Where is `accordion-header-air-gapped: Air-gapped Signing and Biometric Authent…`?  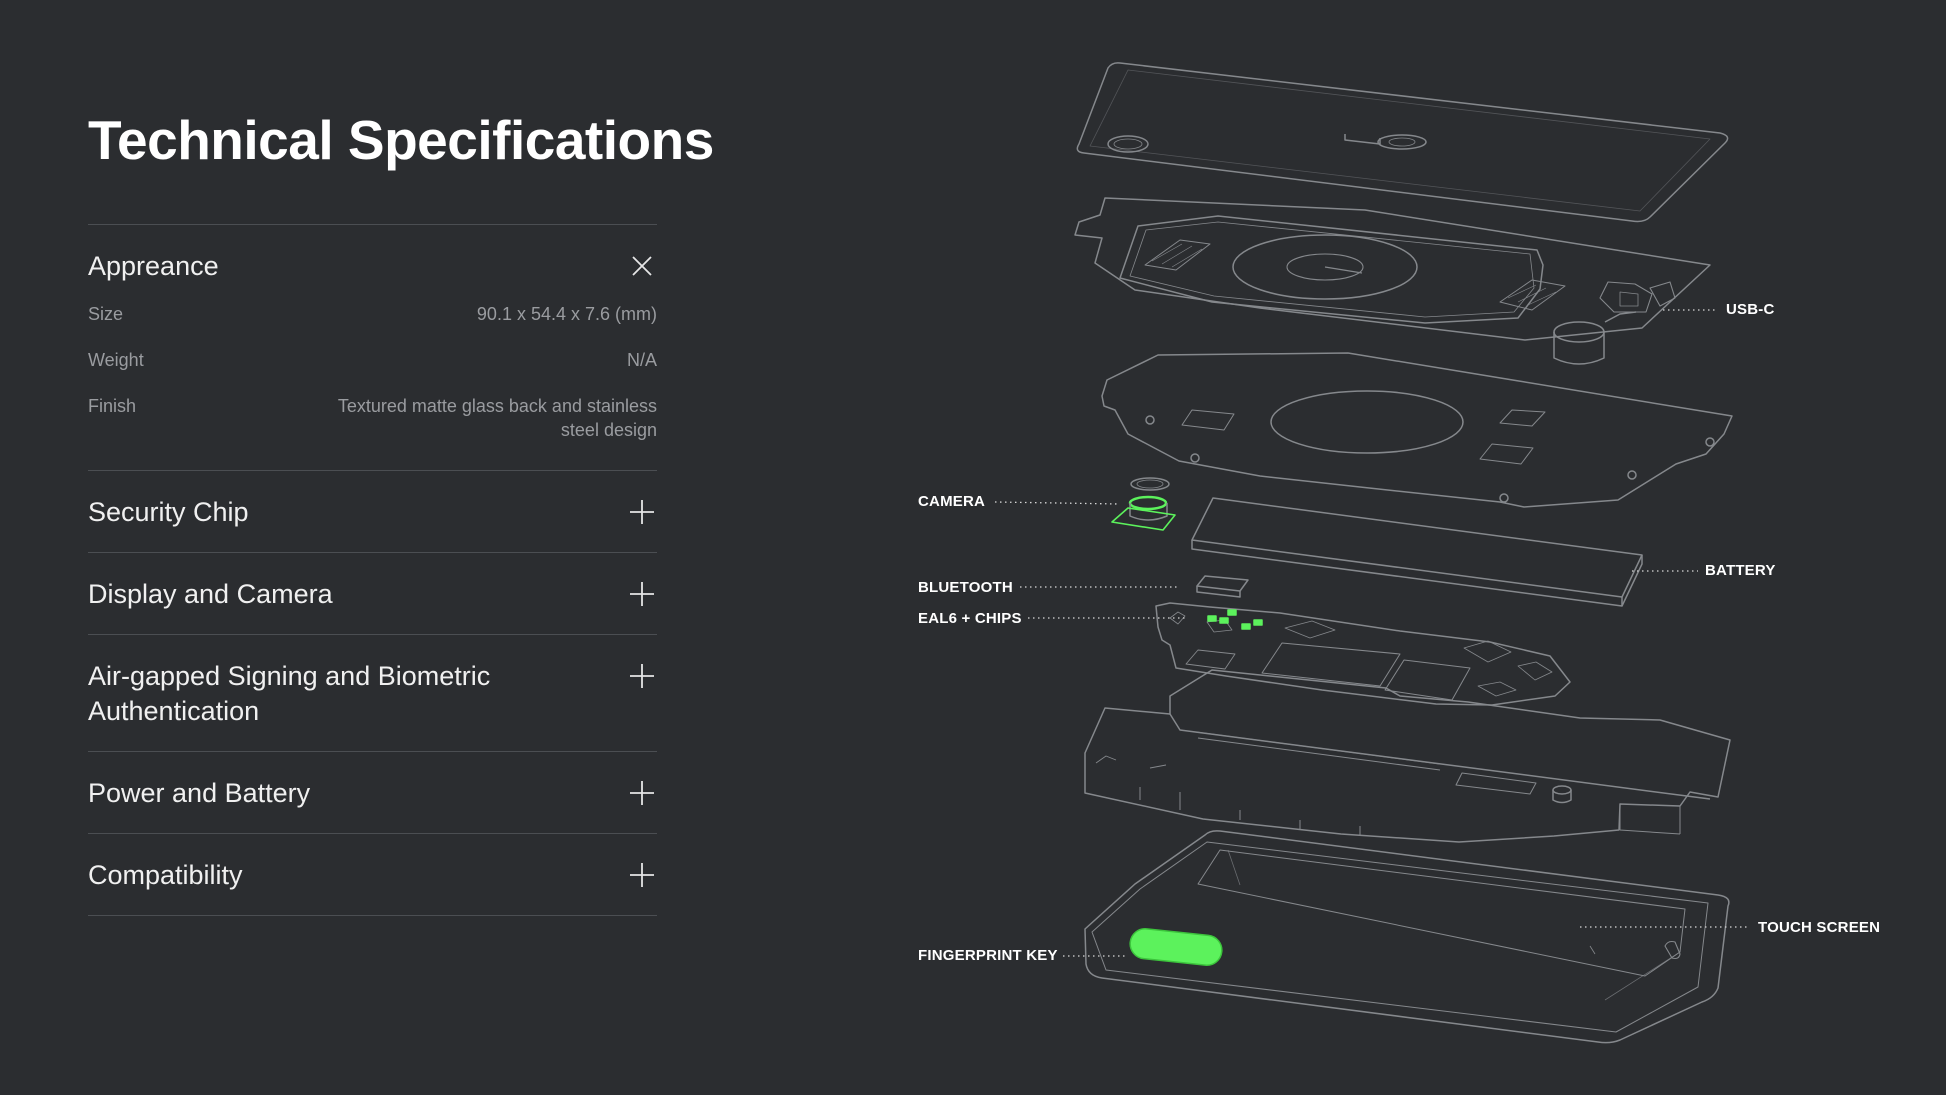 accordion-header-air-gapped: Air-gapped Signing and Biometric Authent… is located at coordinates (372, 693).